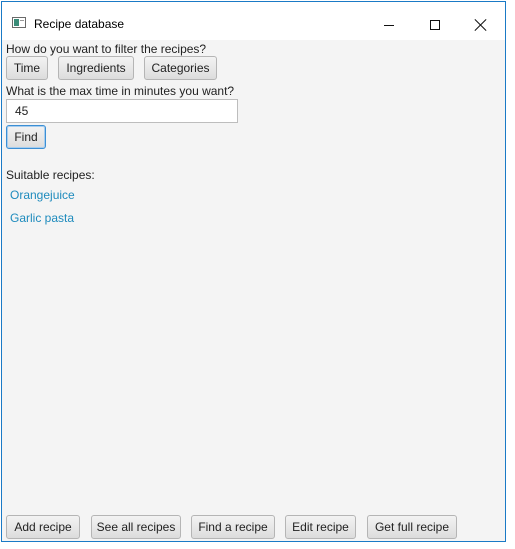 This screenshot has height=549, width=515. What do you see at coordinates (79, 24) in the screenshot?
I see `window-title: Recipe database` at bounding box center [79, 24].